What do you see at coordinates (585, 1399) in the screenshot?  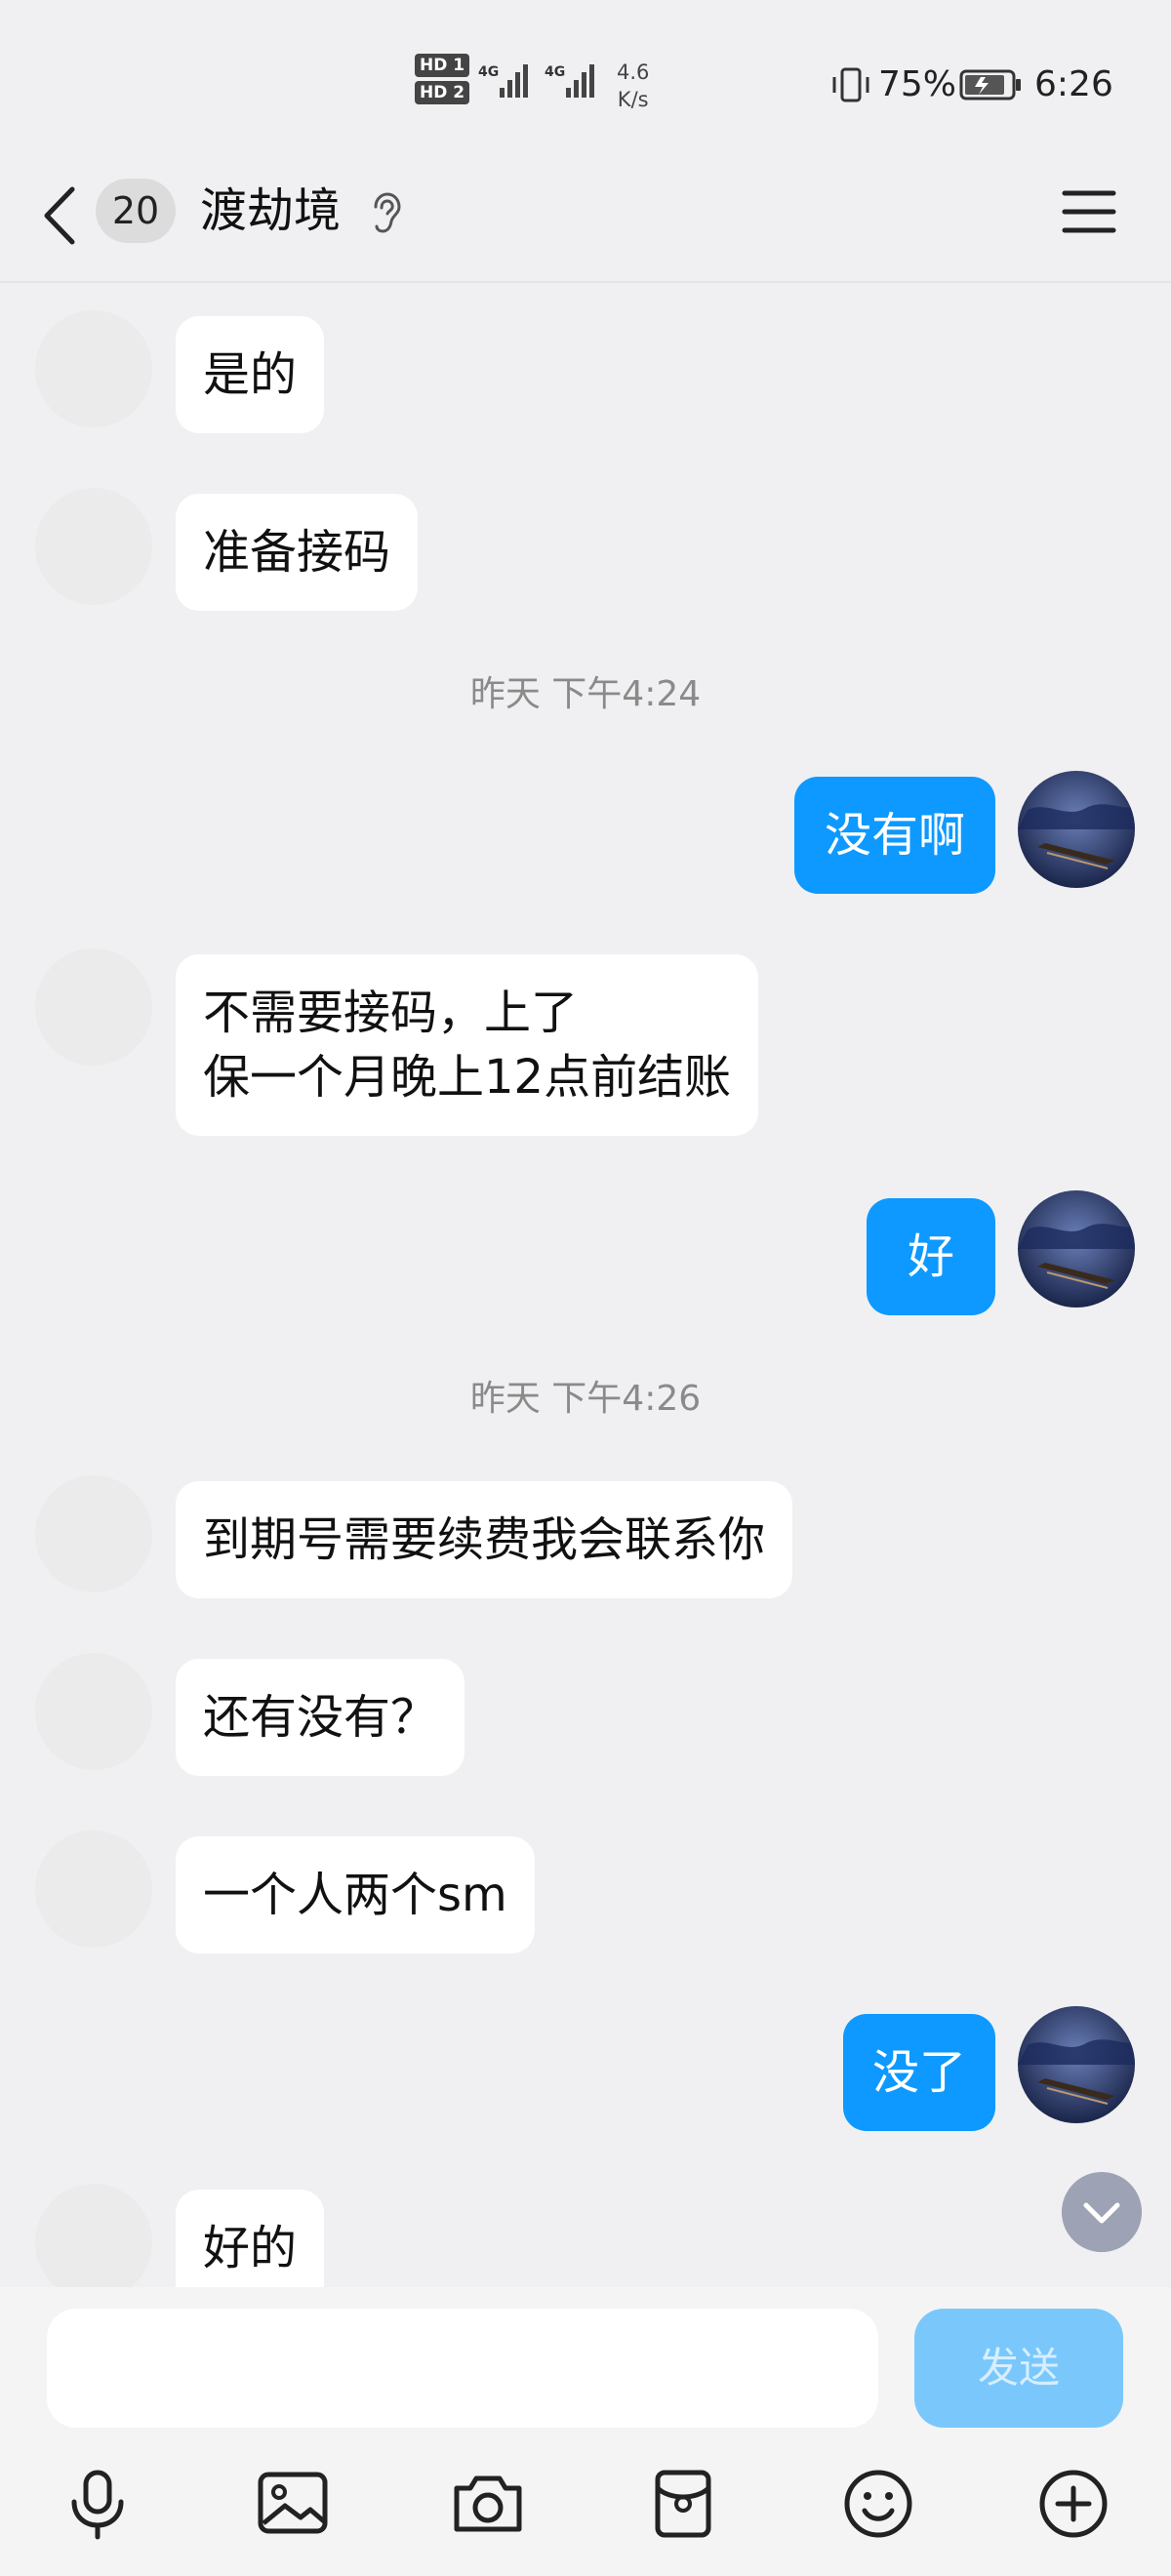 I see `timestamp: 昨天 下午4:26` at bounding box center [585, 1399].